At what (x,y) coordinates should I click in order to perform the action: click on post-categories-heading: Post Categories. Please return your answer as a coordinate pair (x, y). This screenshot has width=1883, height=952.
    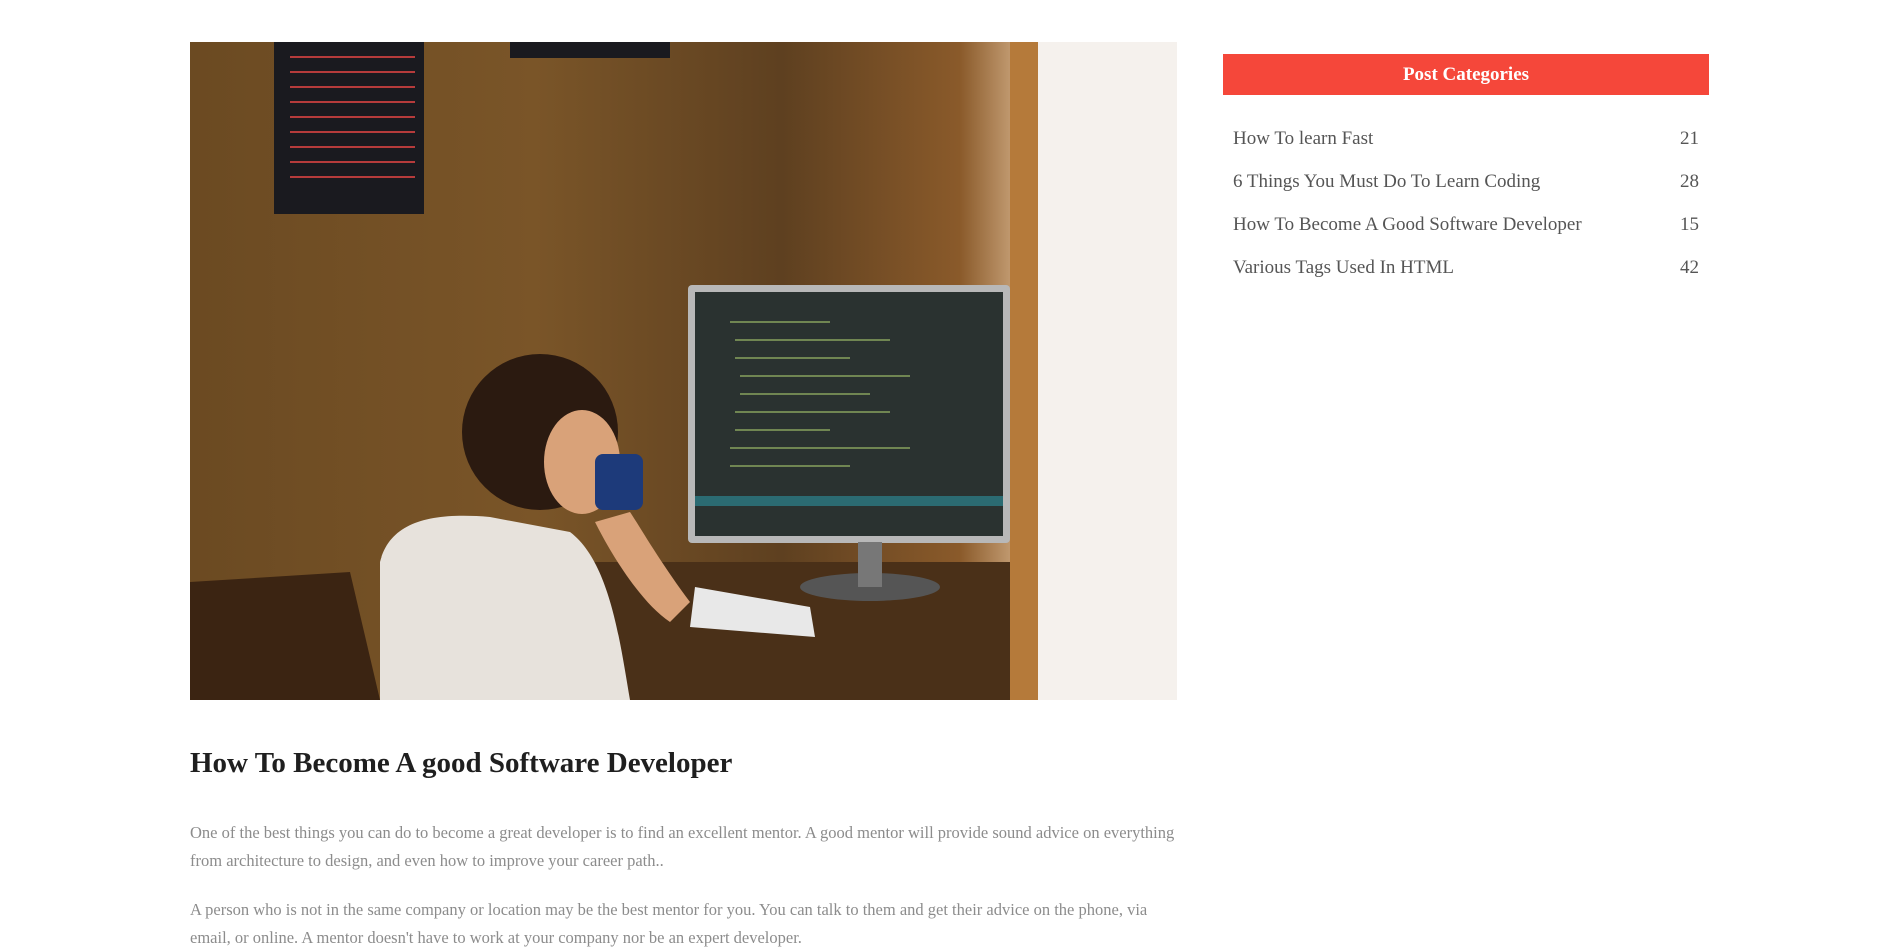
    Looking at the image, I should click on (1466, 74).